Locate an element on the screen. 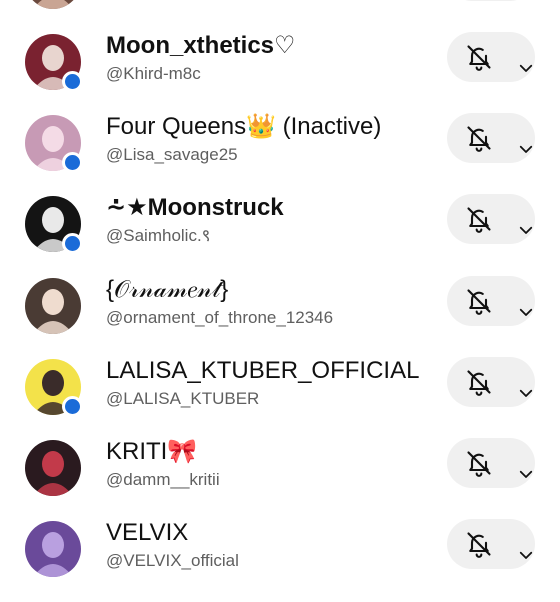 The height and width of the screenshot is (602, 560). channel-name: VELVIX is located at coordinates (147, 532).